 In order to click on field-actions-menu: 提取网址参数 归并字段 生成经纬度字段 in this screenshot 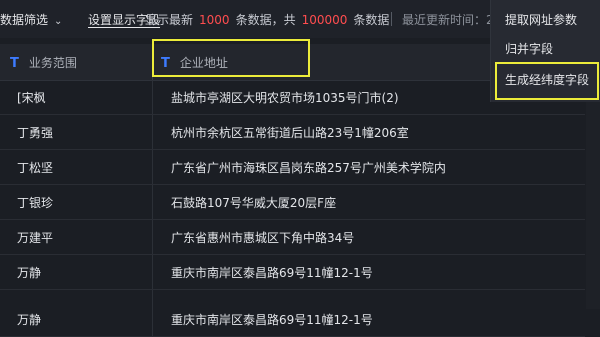, I will do `click(545, 51)`.